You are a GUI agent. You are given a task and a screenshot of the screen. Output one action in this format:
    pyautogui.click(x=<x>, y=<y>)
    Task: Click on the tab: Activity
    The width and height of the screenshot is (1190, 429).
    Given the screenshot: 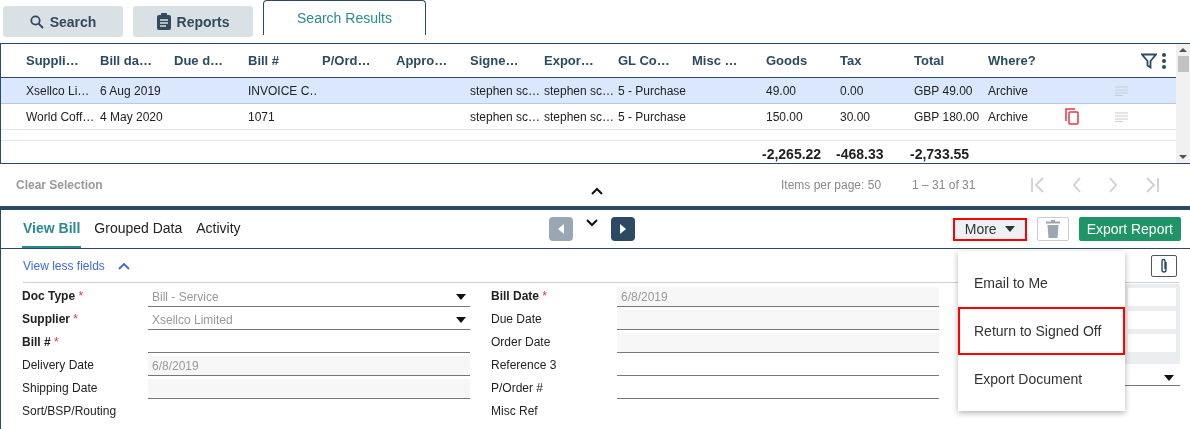 What is the action you would take?
    pyautogui.click(x=218, y=229)
    